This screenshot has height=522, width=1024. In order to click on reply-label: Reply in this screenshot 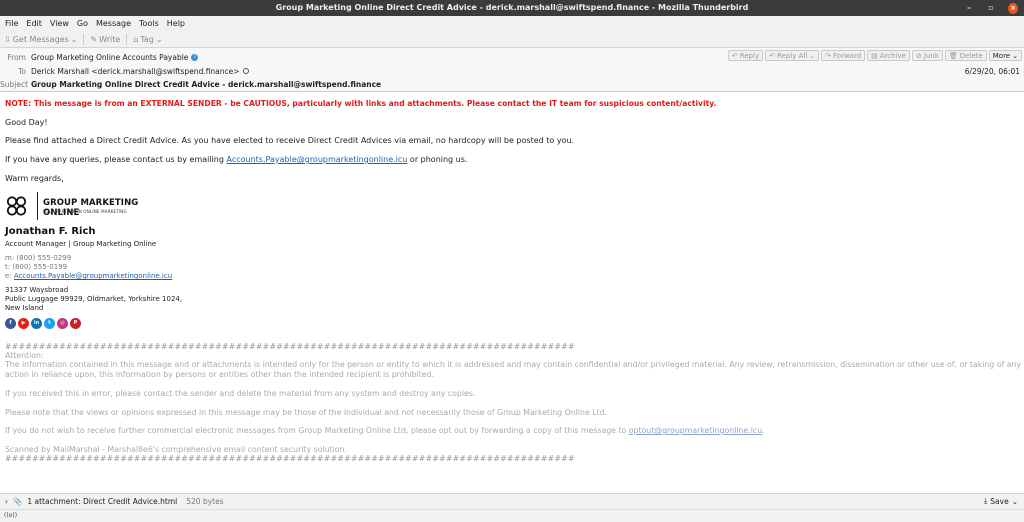, I will do `click(749, 55)`.